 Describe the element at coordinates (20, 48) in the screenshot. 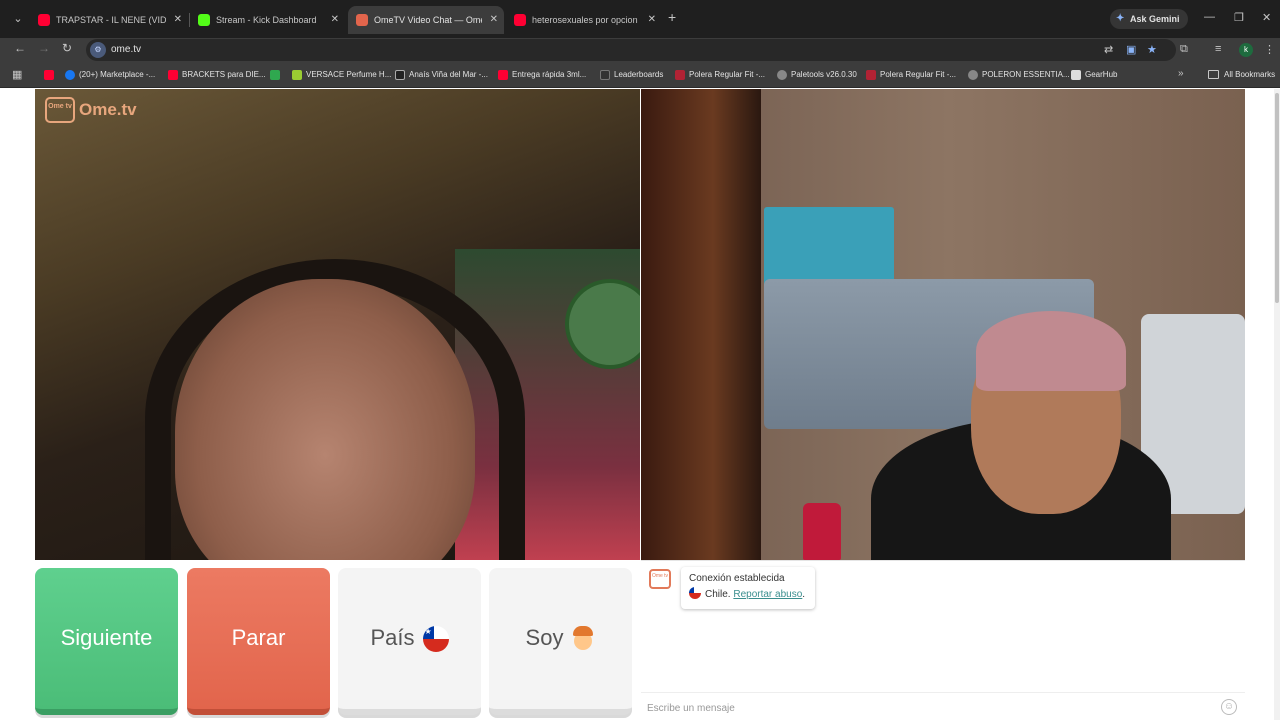

I see `back-icon: ←` at that location.